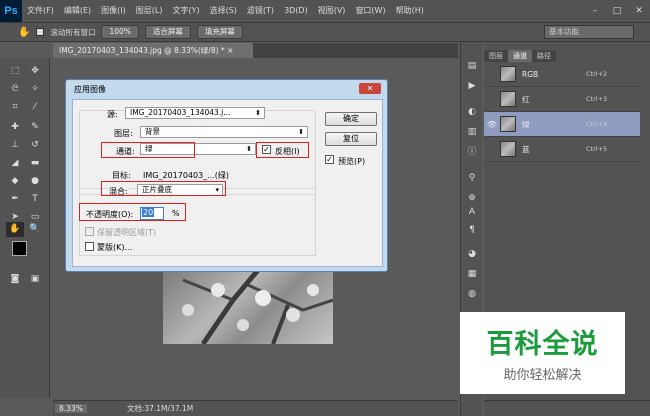  What do you see at coordinates (40, 11) in the screenshot?
I see `menu-file: 文件(F)` at bounding box center [40, 11].